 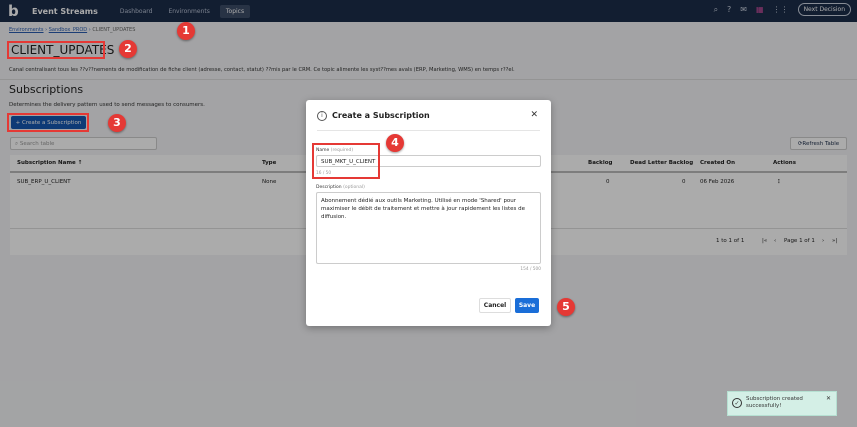 I want to click on cancel-button: Cancel, so click(x=495, y=305).